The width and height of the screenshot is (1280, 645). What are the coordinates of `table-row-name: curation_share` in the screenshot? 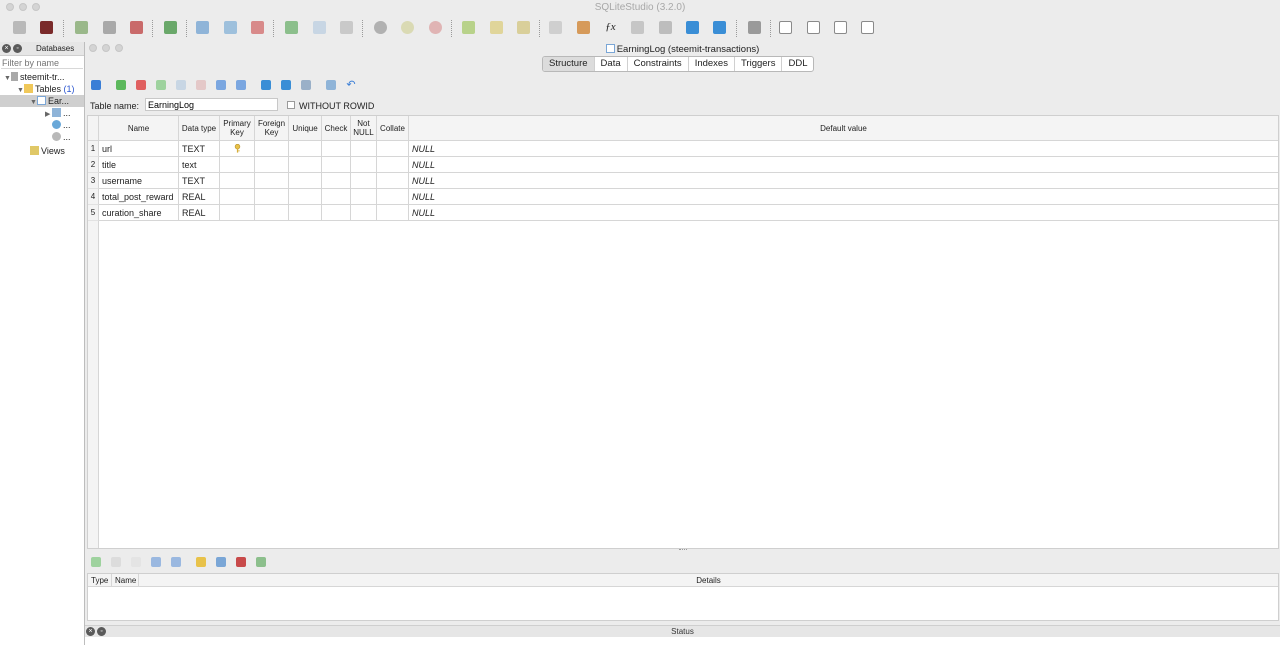 It's located at (139, 213).